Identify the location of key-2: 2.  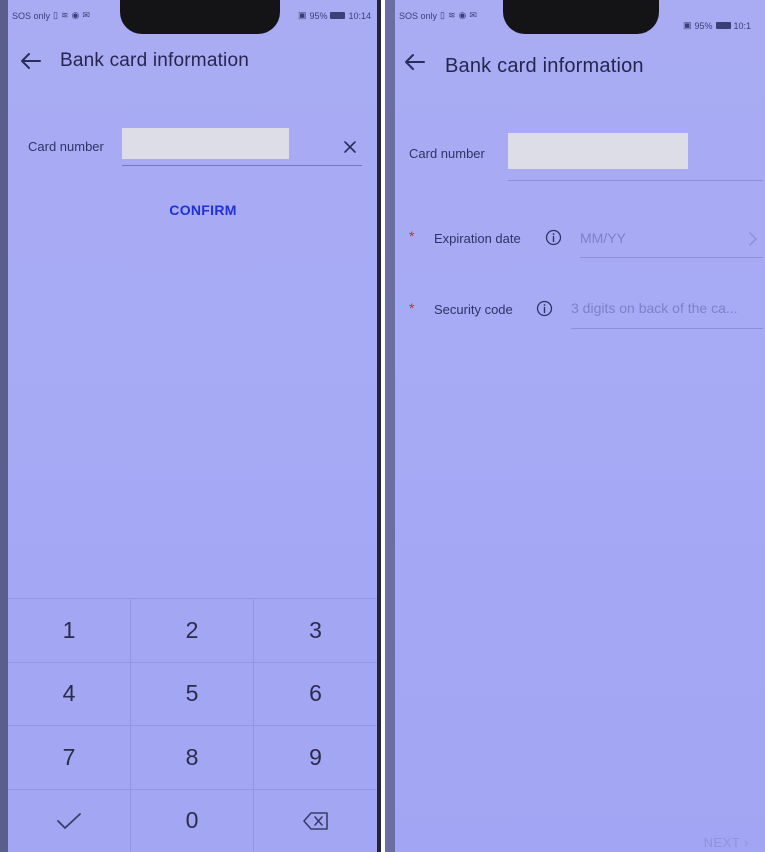
(192, 630).